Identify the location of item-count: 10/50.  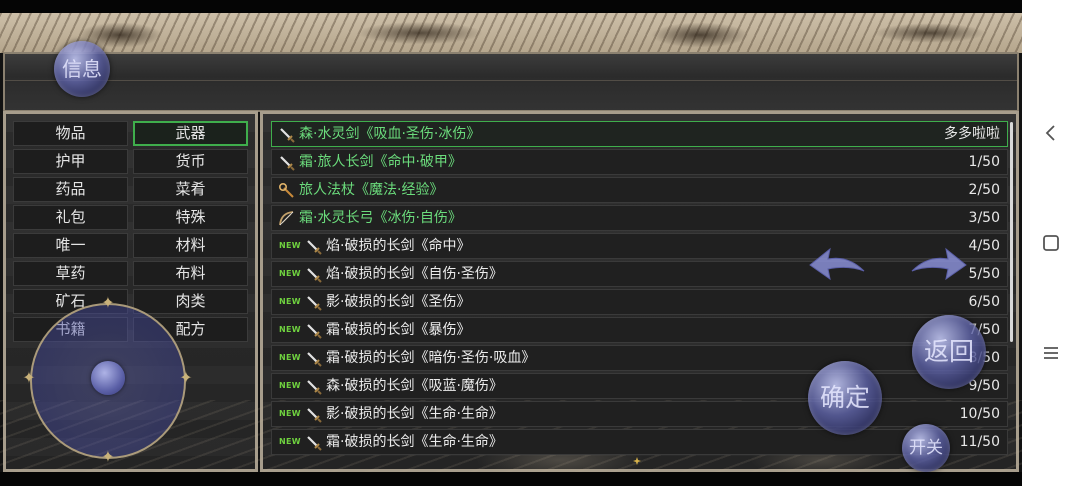
(979, 414).